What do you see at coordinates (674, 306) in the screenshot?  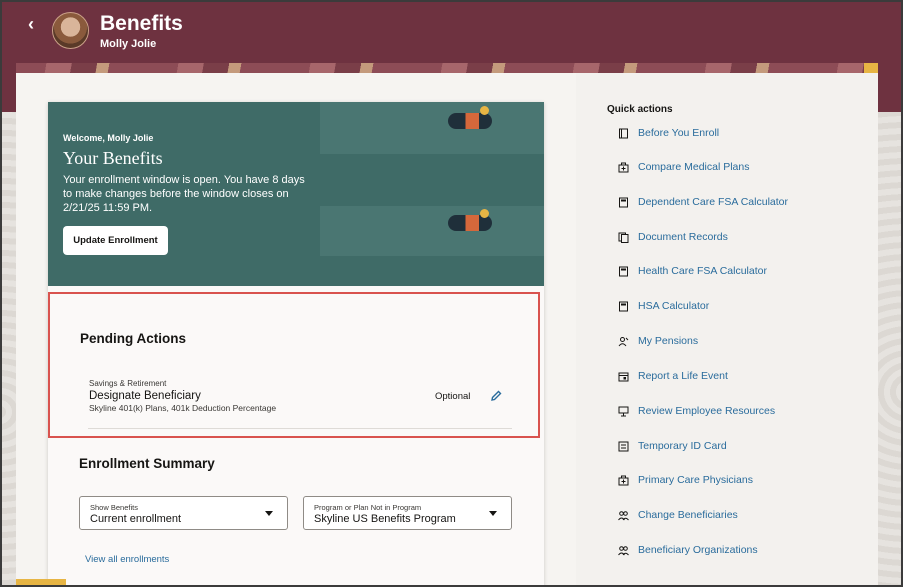 I see `quick-action-label: HSA Calculator` at bounding box center [674, 306].